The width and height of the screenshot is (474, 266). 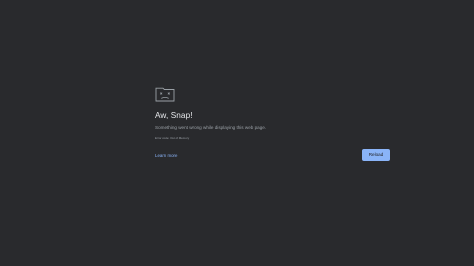 I want to click on reload-button: Reload, so click(x=376, y=155).